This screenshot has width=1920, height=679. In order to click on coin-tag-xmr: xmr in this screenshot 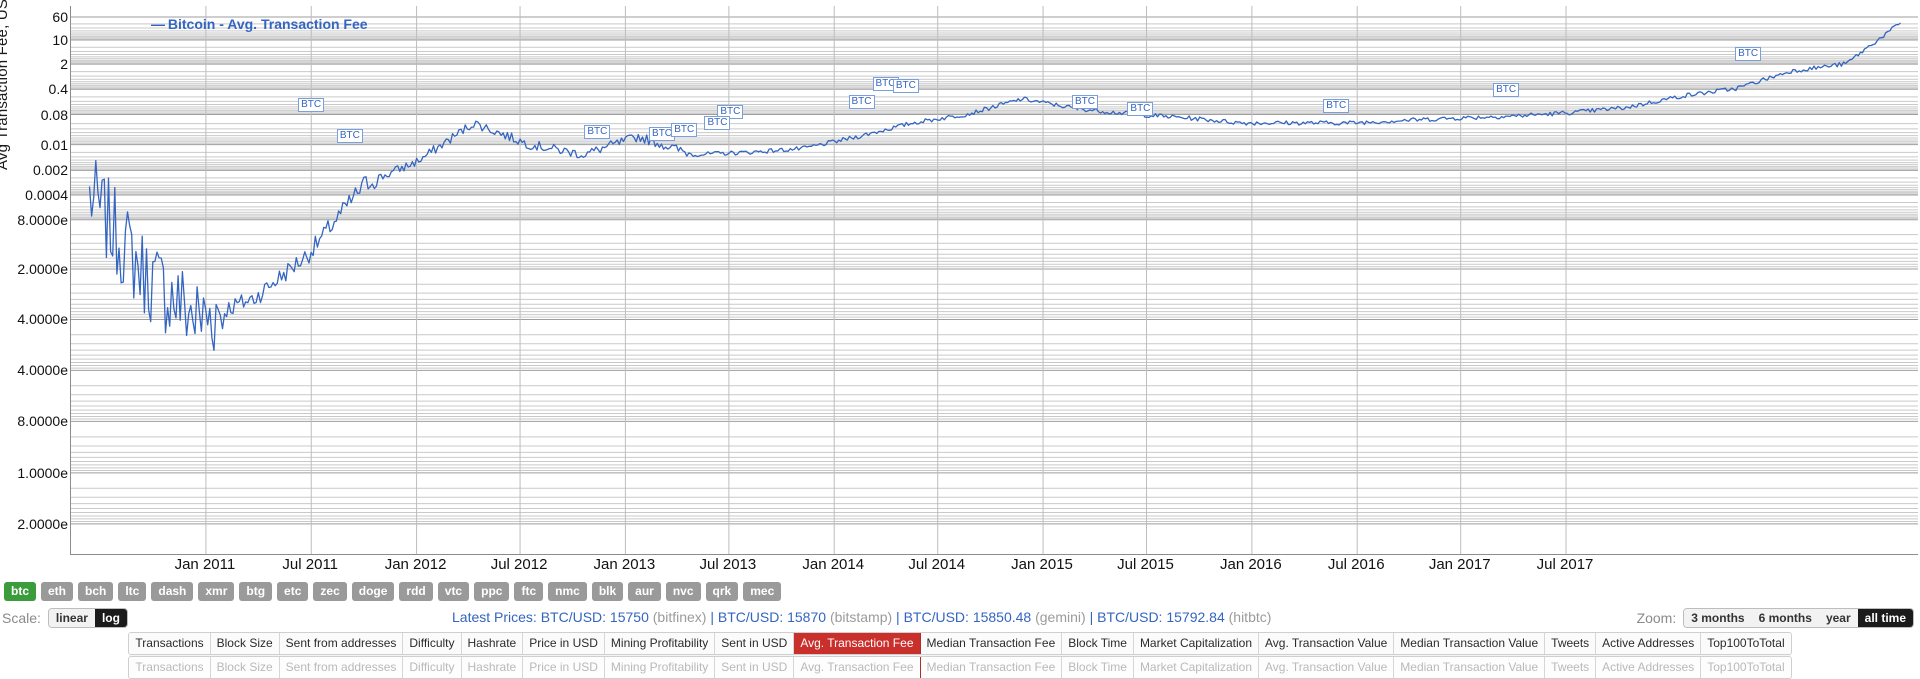, I will do `click(216, 591)`.